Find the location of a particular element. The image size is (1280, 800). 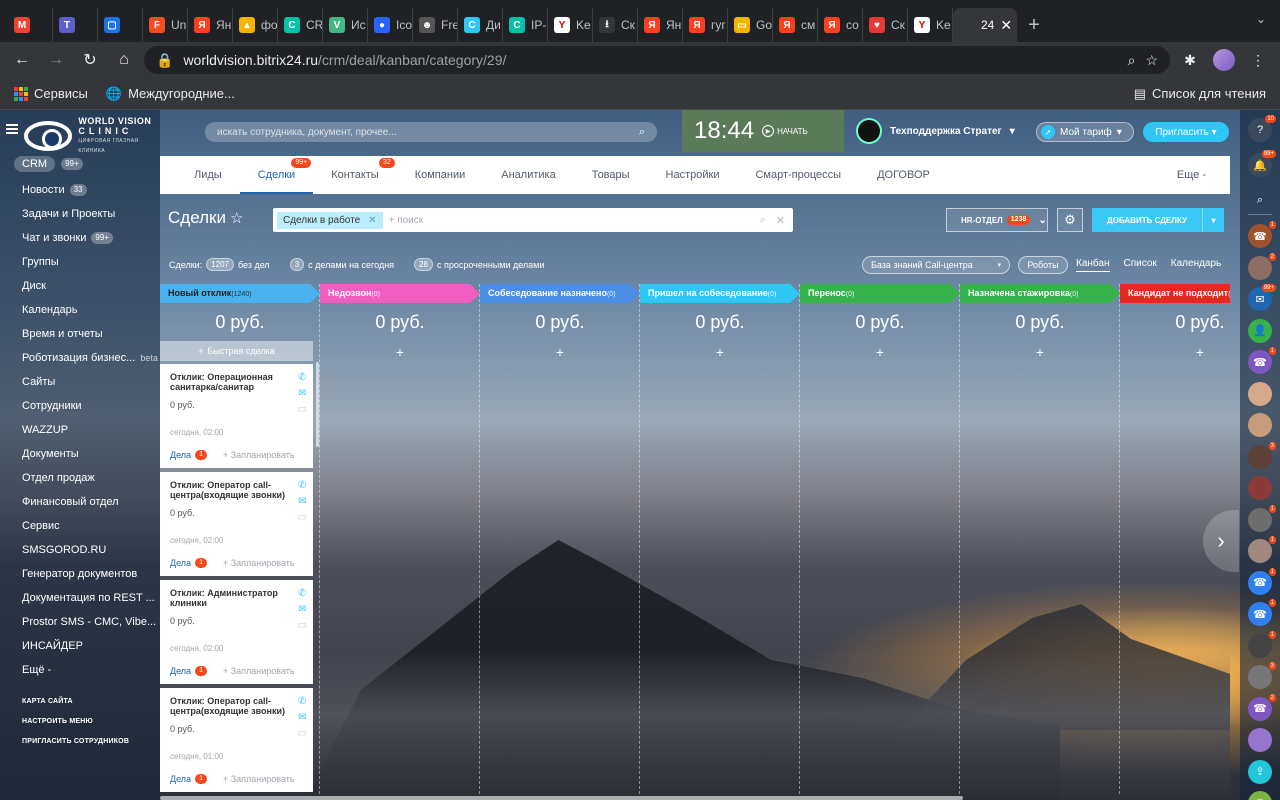

remove-filter-icon: ✕ is located at coordinates (372, 220).